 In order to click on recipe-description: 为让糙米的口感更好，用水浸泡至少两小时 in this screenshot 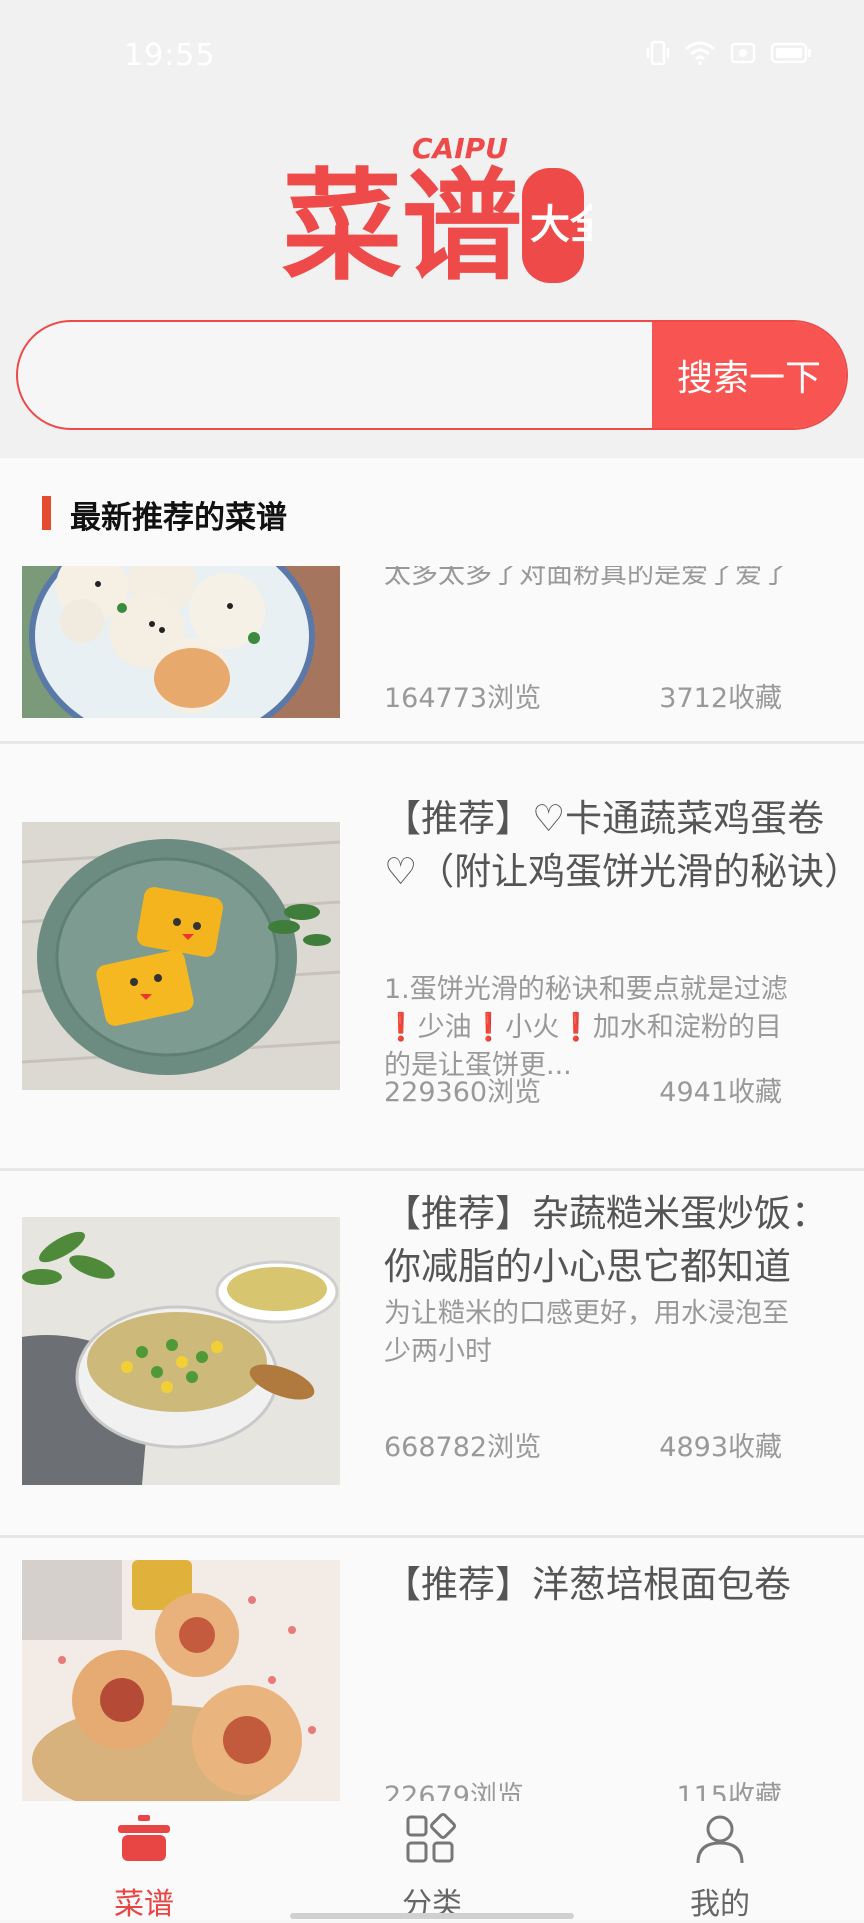, I will do `click(586, 1332)`.